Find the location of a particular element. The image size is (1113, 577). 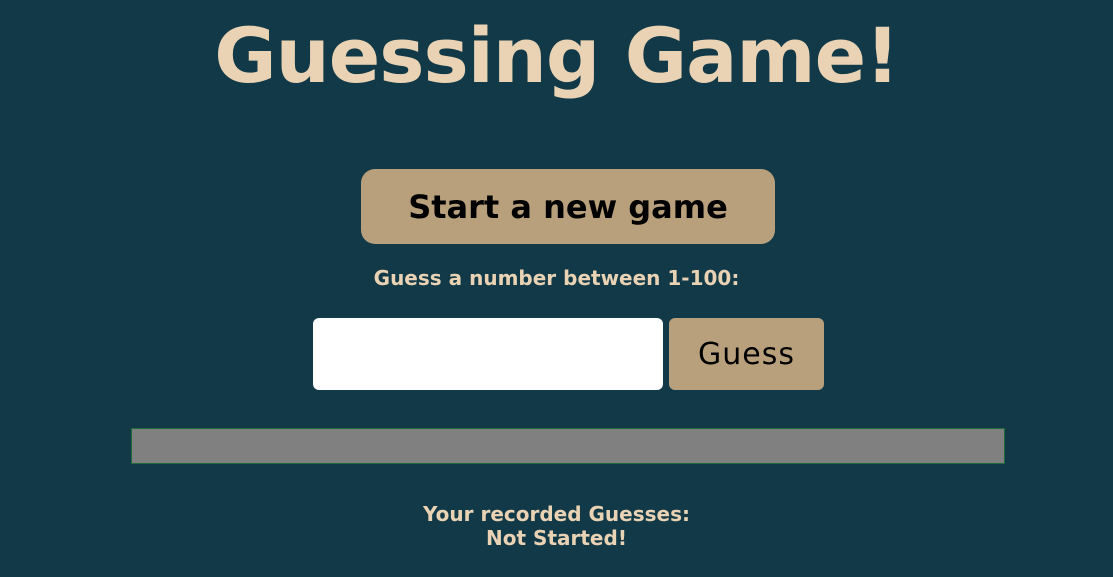

page-title: Guessing Game! is located at coordinates (557, 55).